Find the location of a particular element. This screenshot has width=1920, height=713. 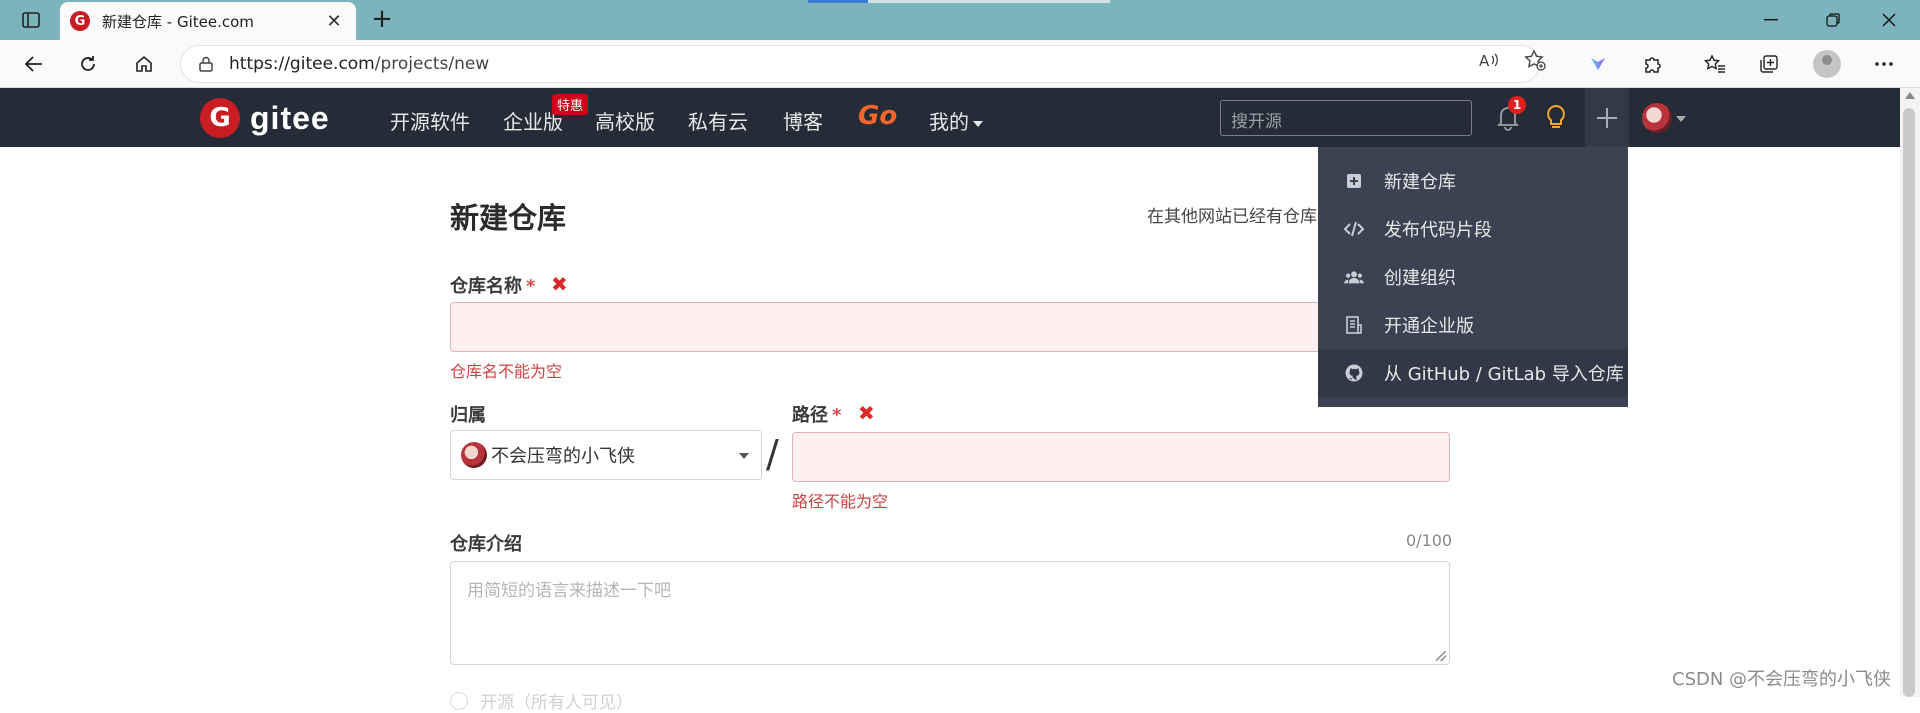

menu-enterprise-label: 开通企业版 is located at coordinates (1429, 326).